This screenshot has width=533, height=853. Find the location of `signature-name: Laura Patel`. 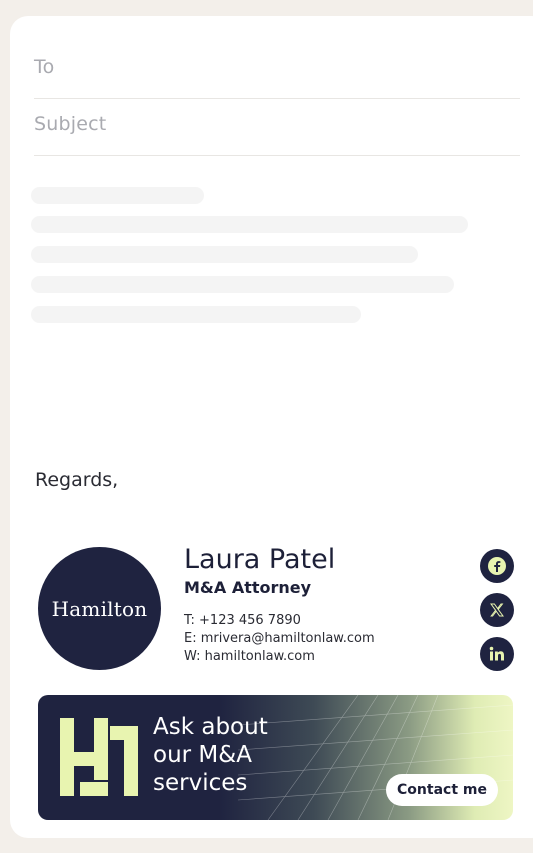

signature-name: Laura Patel is located at coordinates (260, 559).